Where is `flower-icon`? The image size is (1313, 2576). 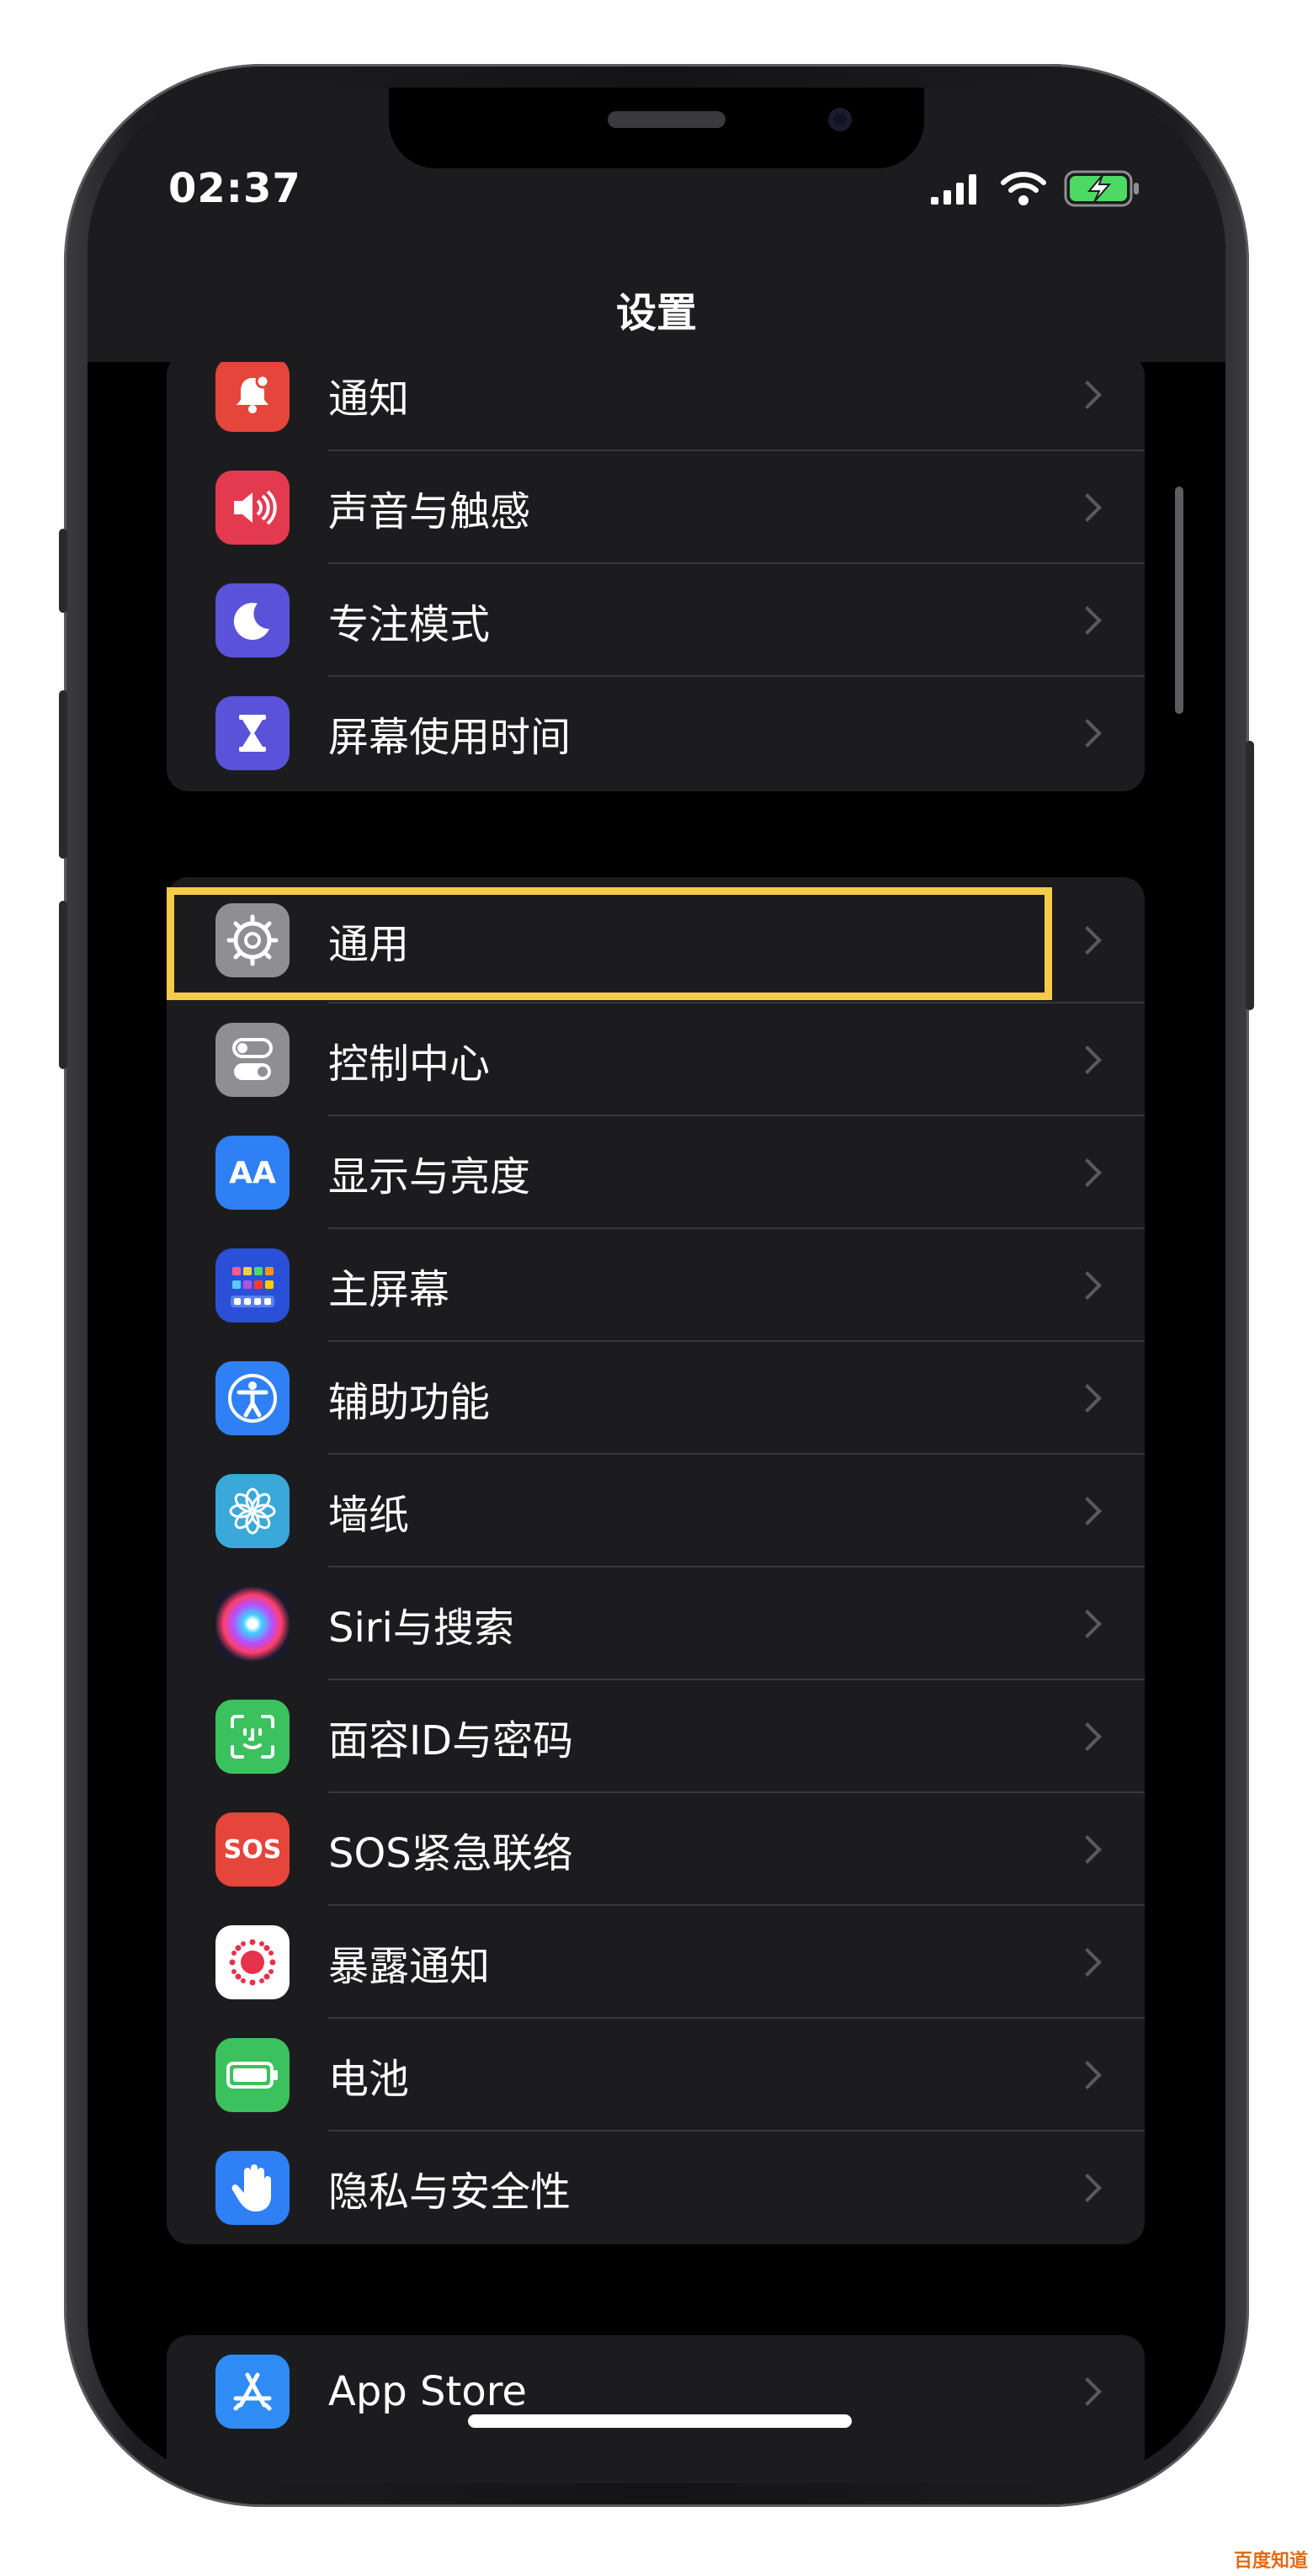
flower-icon is located at coordinates (252, 1511).